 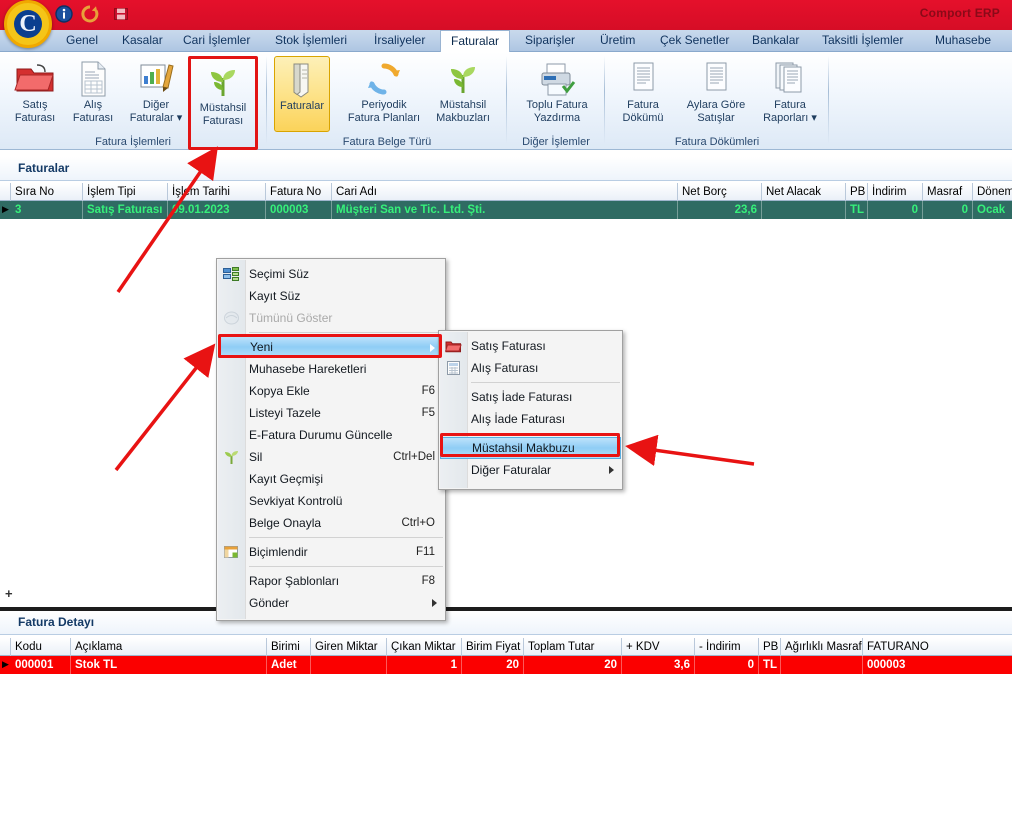 What do you see at coordinates (331, 413) in the screenshot?
I see `menu-item-listeyi-tazele: Listeyi Tazele F5` at bounding box center [331, 413].